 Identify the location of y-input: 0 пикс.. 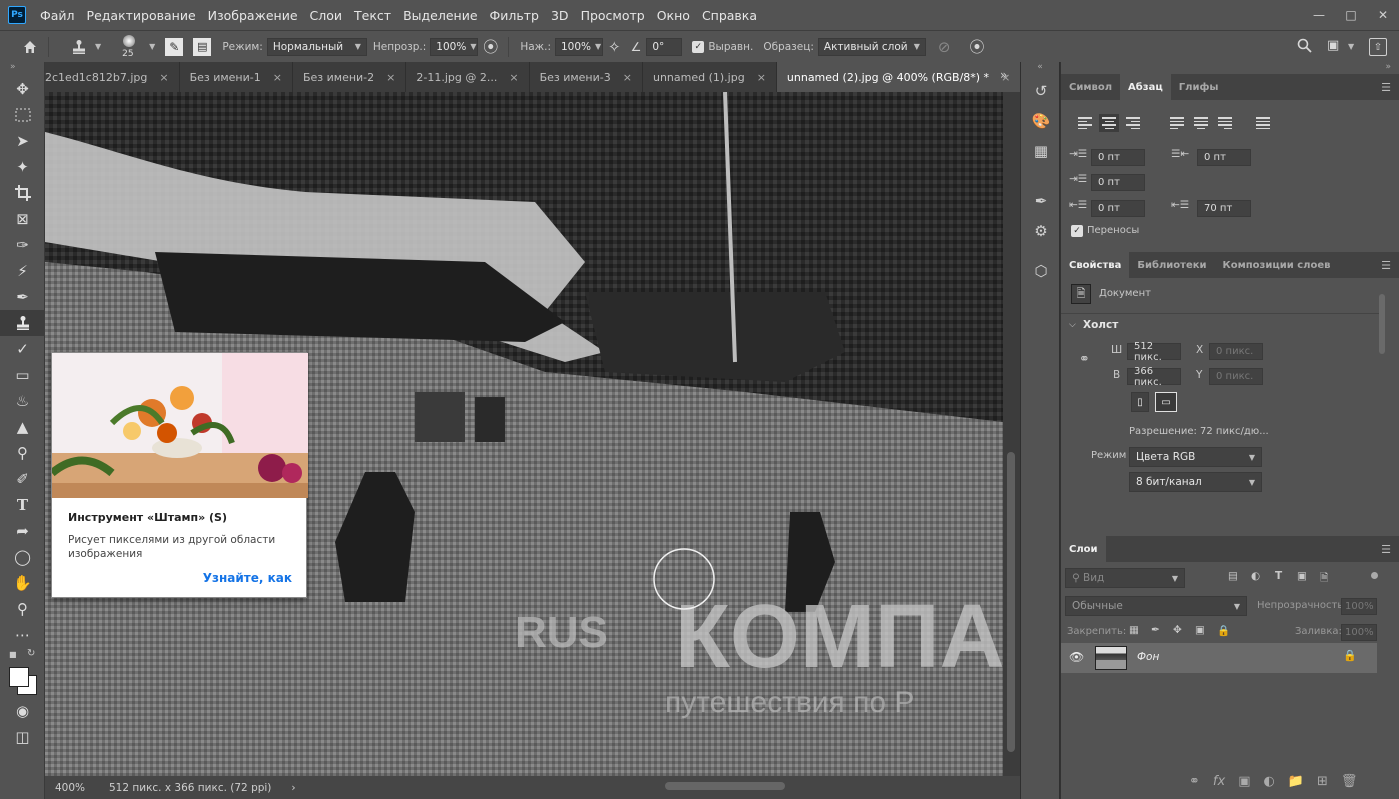
(1236, 376).